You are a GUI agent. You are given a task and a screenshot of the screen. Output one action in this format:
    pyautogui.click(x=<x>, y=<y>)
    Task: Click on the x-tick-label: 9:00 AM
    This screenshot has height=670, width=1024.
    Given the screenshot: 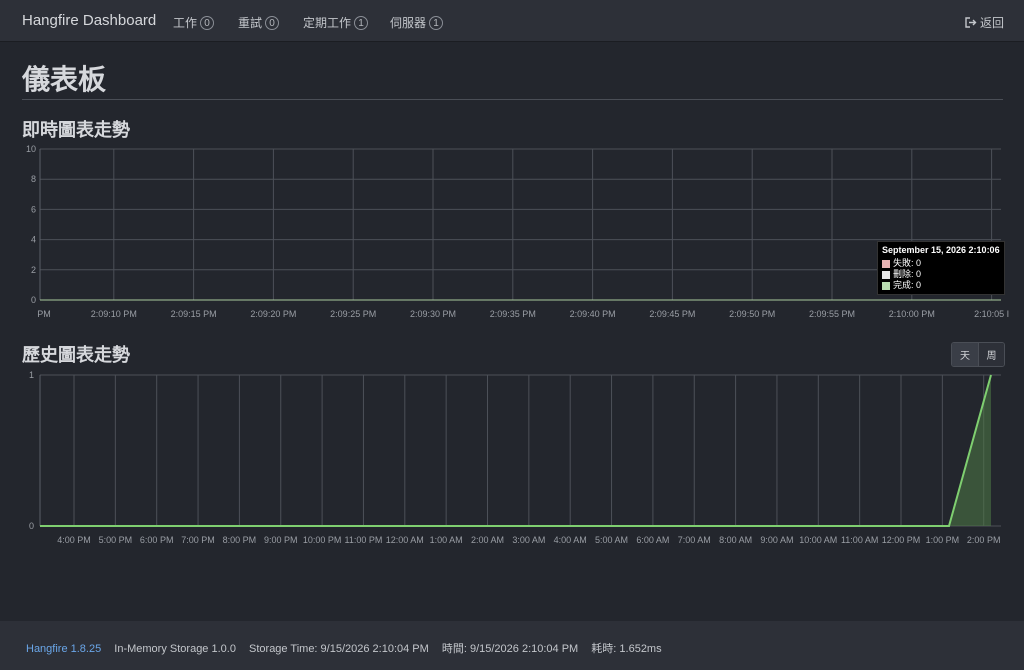 What is the action you would take?
    pyautogui.click(x=776, y=540)
    